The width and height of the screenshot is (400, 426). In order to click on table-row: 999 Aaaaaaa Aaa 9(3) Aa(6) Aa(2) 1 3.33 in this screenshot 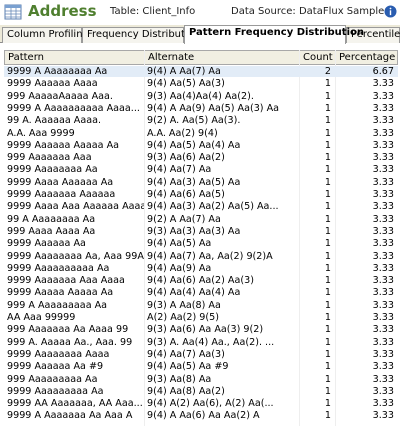, I will do `click(201, 157)`.